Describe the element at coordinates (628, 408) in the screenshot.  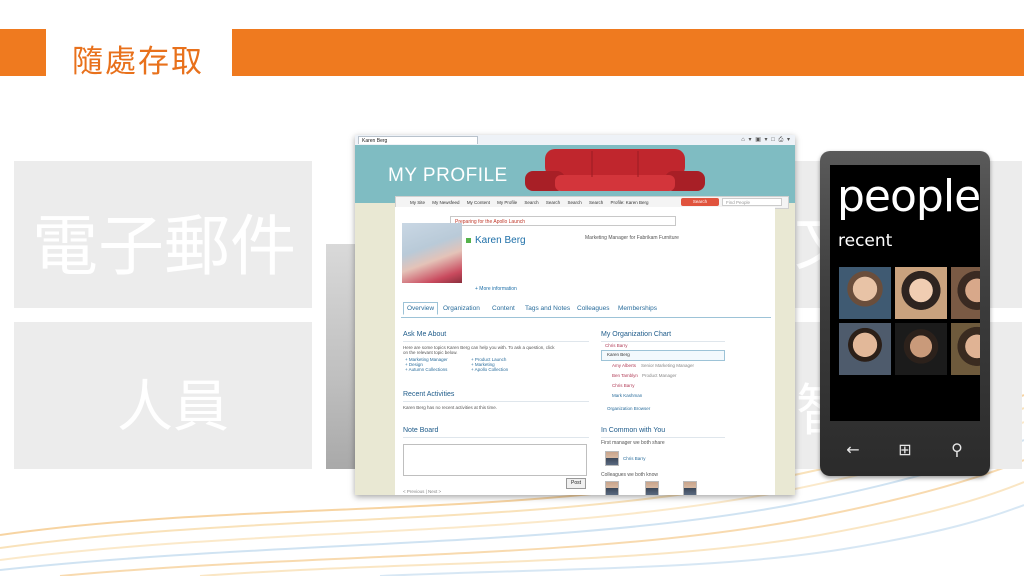
I see `organization-browser-link: Organization Browser` at that location.